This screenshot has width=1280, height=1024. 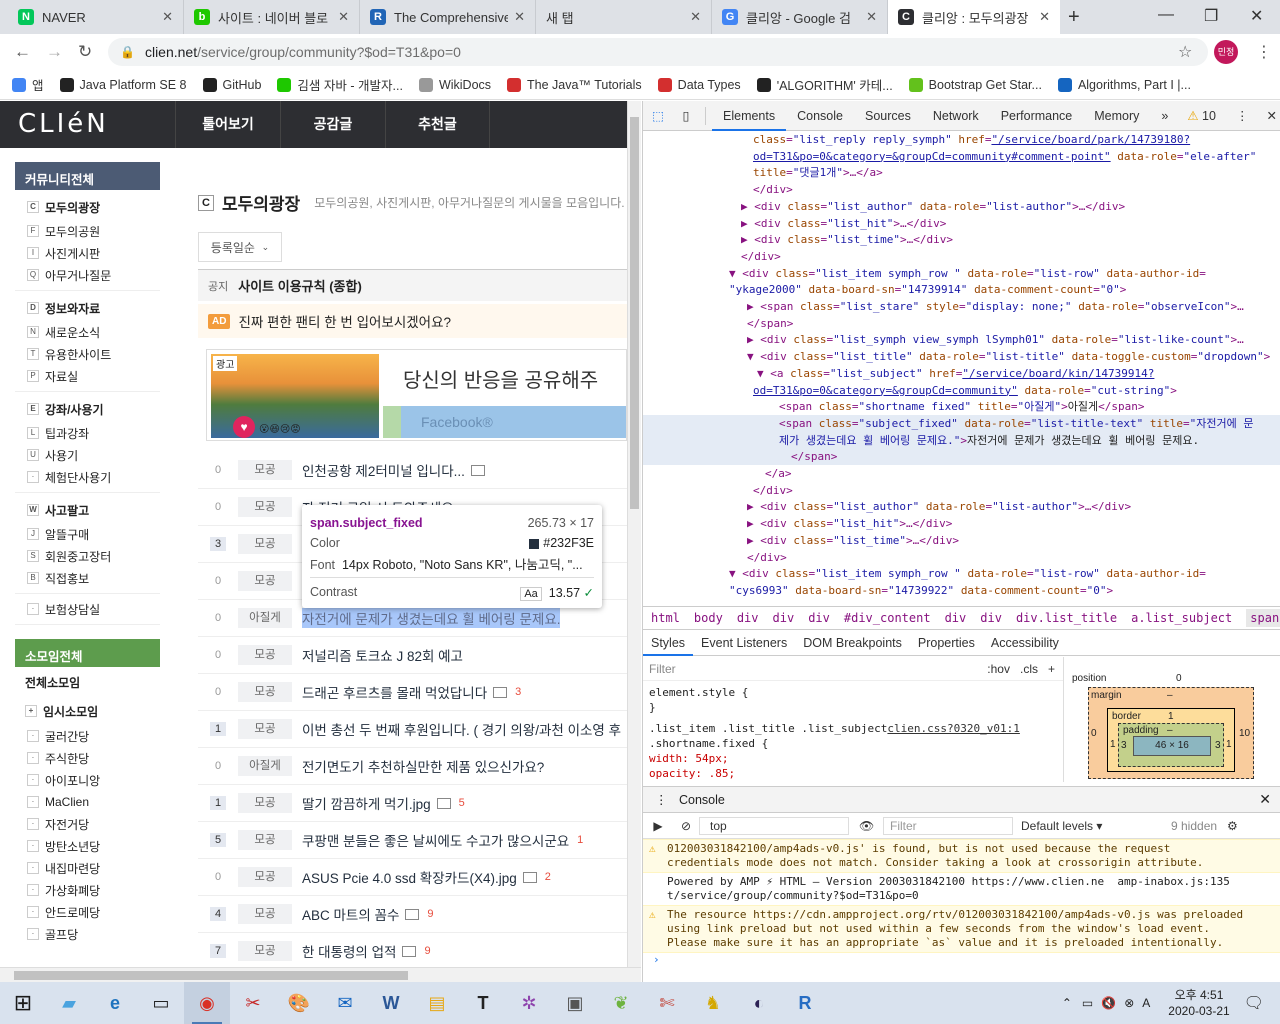 What do you see at coordinates (87, 912) in the screenshot?
I see `somoim-item: · 안드로메당` at bounding box center [87, 912].